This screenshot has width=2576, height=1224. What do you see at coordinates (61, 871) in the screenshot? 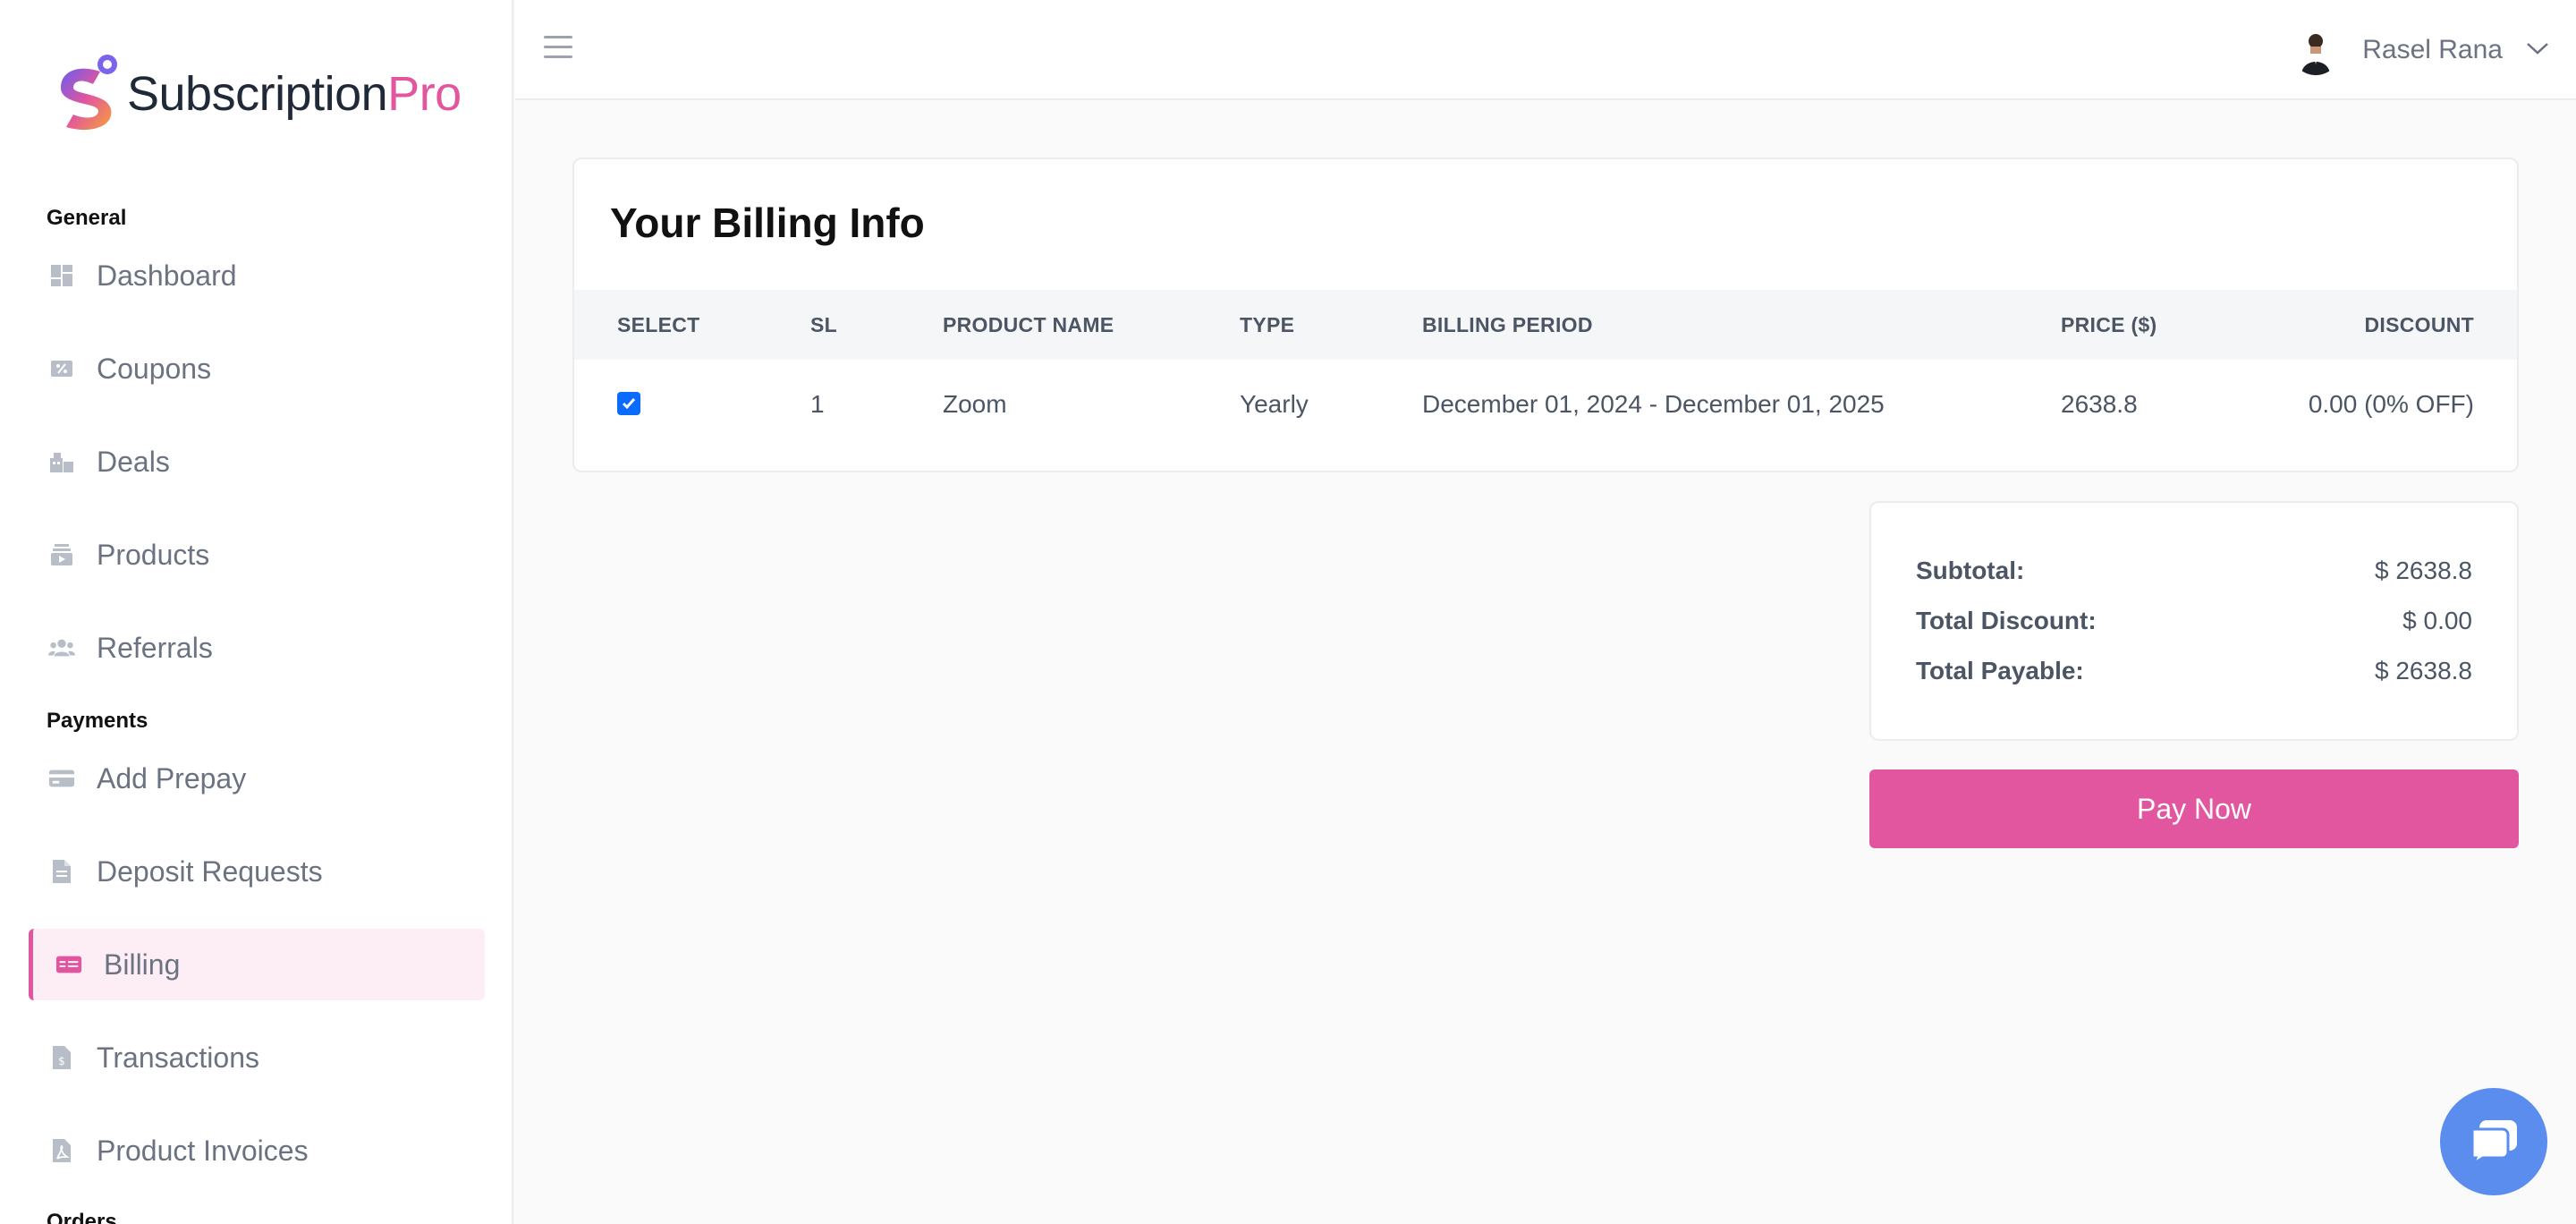
I see `document-icon` at bounding box center [61, 871].